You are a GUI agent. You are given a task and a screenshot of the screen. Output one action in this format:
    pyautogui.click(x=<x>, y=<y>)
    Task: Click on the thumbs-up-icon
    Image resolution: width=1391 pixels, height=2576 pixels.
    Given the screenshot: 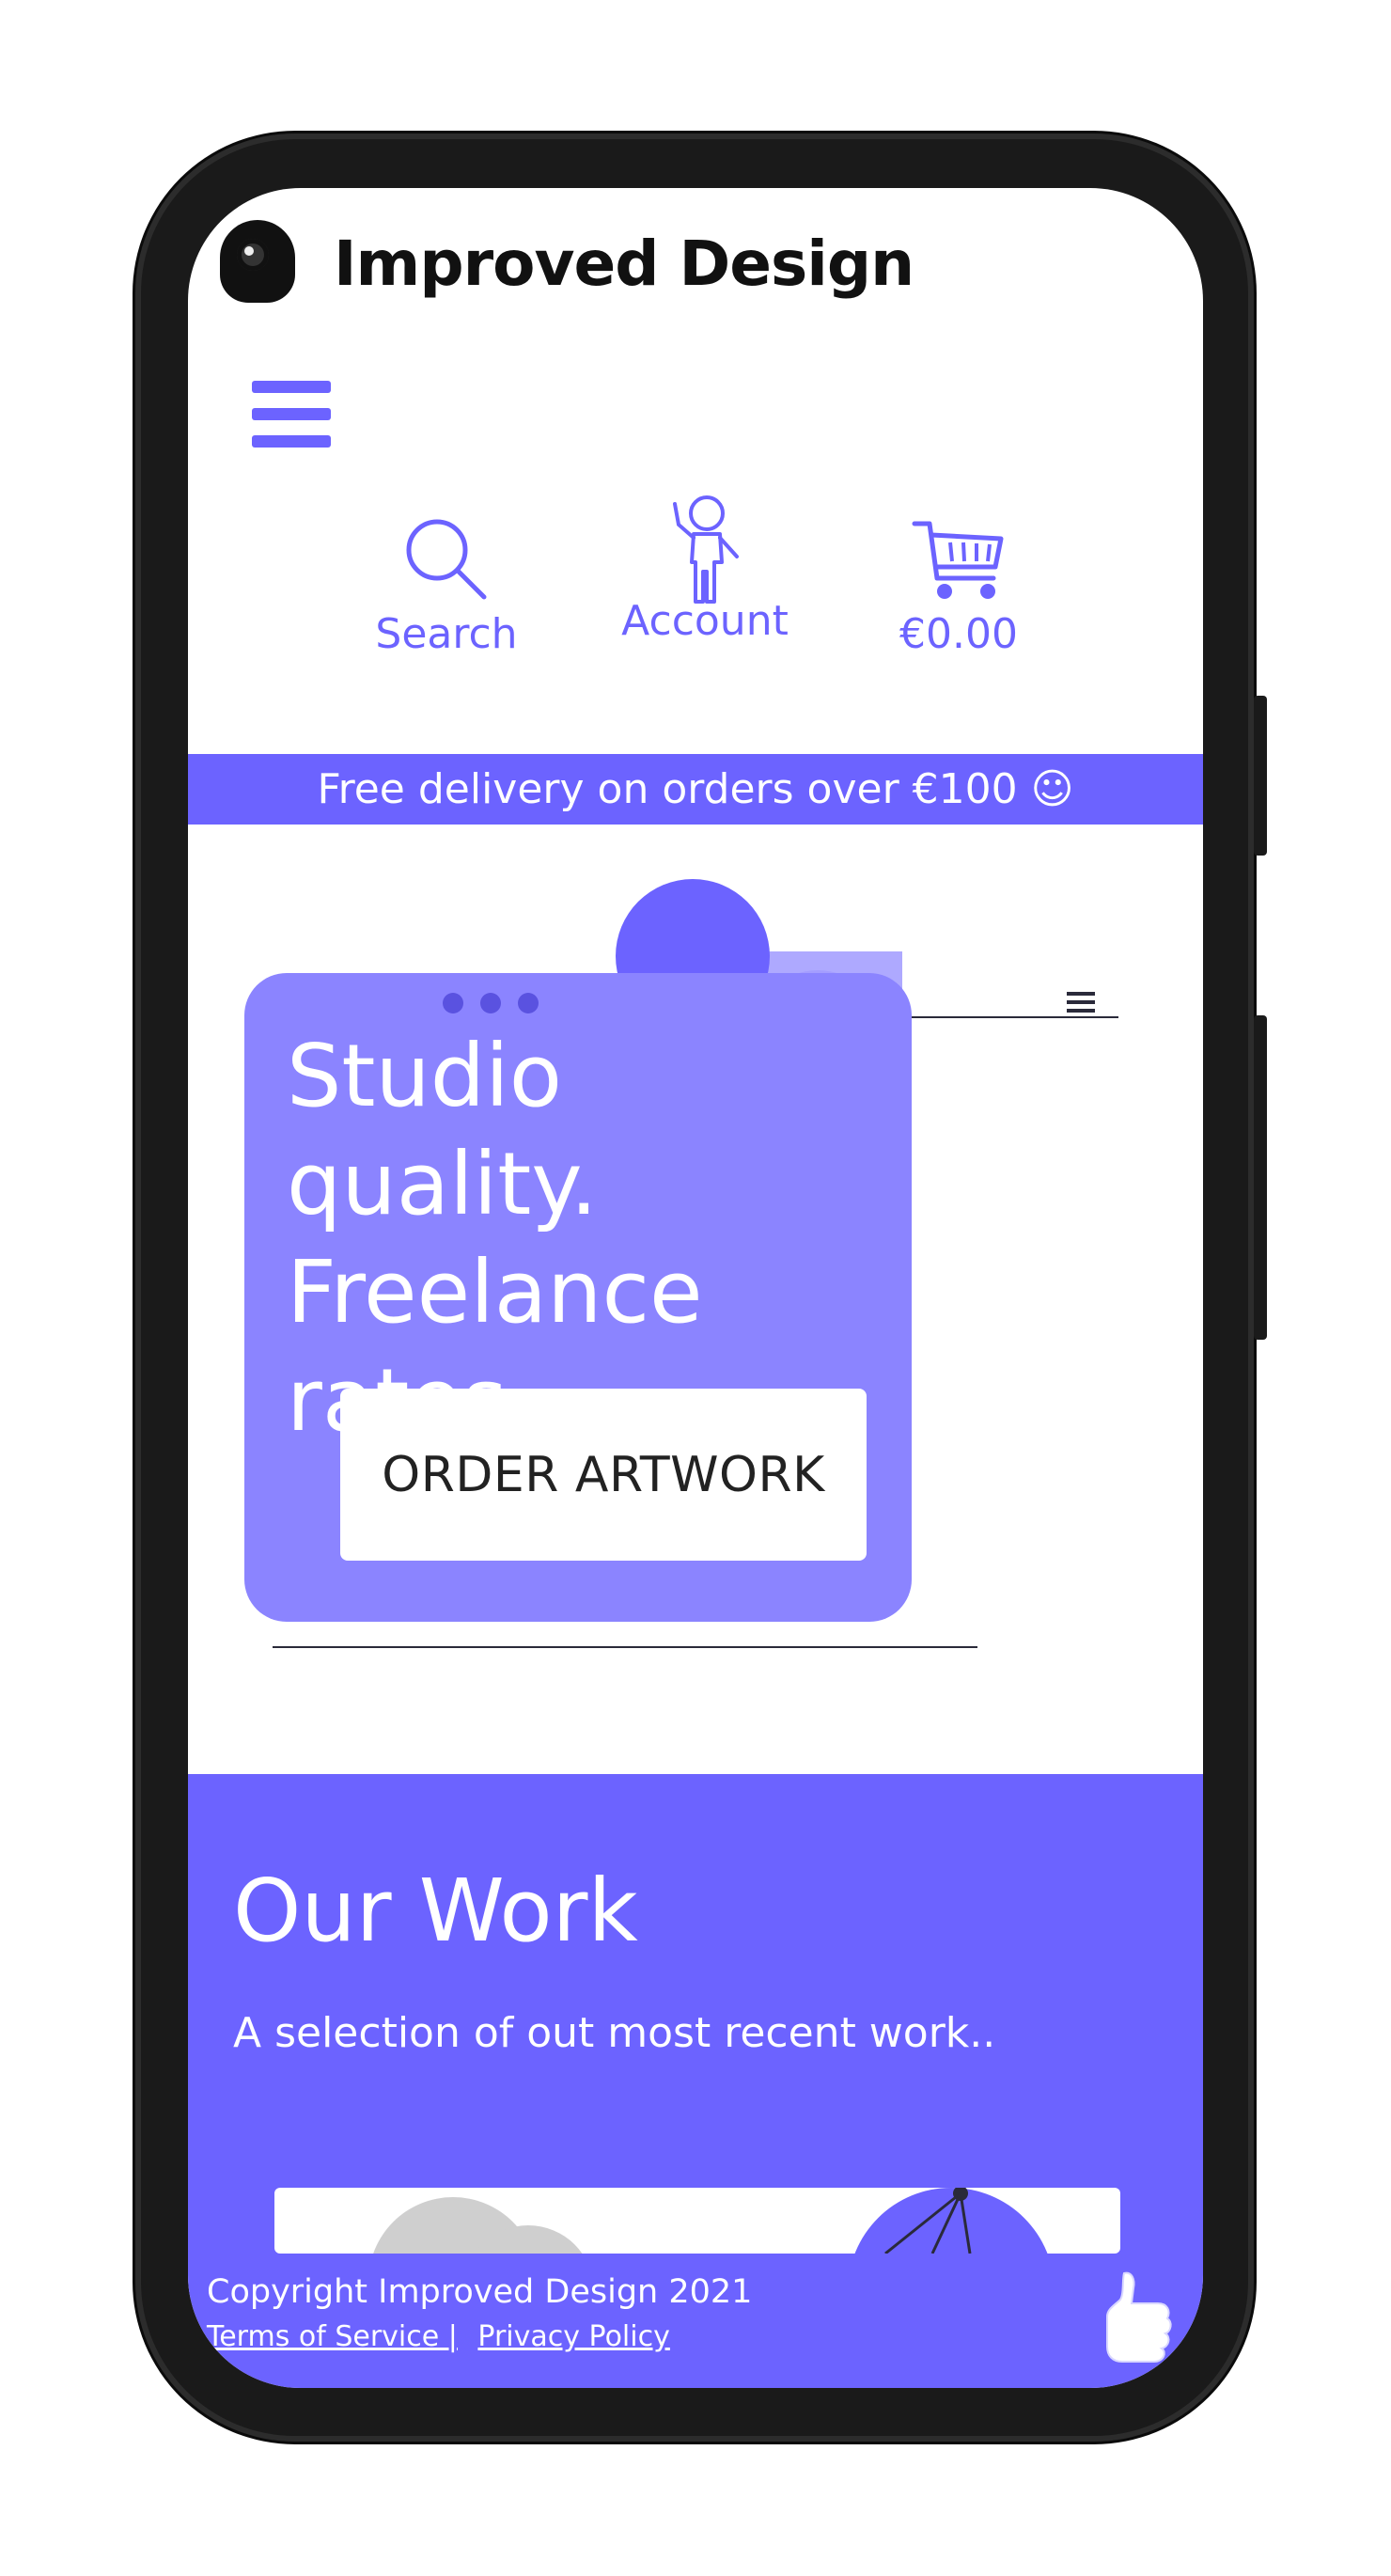 What is the action you would take?
    pyautogui.click(x=1136, y=2317)
    